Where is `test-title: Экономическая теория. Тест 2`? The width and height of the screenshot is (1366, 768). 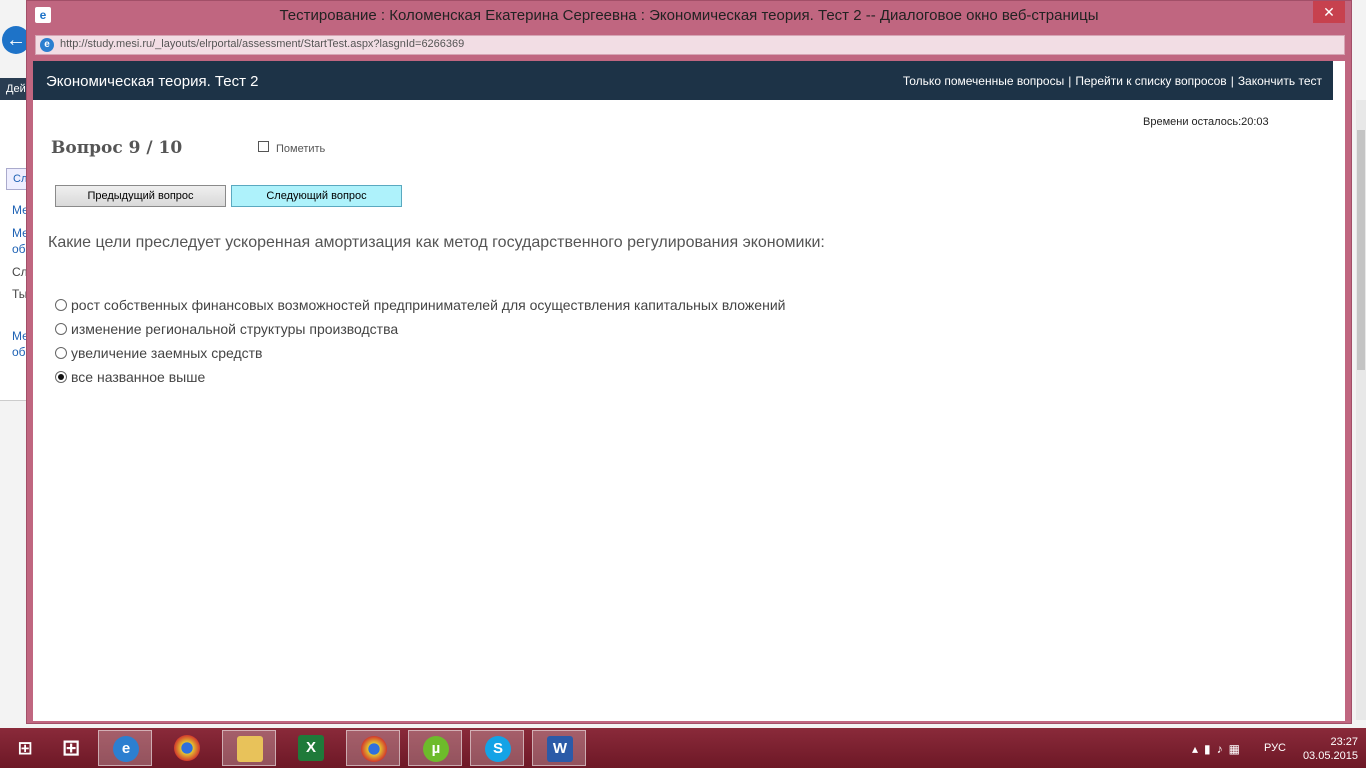
test-title: Экономическая теория. Тест 2 is located at coordinates (152, 81).